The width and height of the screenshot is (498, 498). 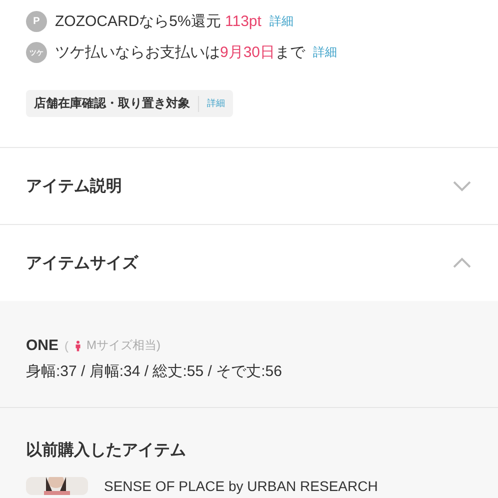 What do you see at coordinates (123, 345) in the screenshot?
I see `size-note: Mサイズ相当)` at bounding box center [123, 345].